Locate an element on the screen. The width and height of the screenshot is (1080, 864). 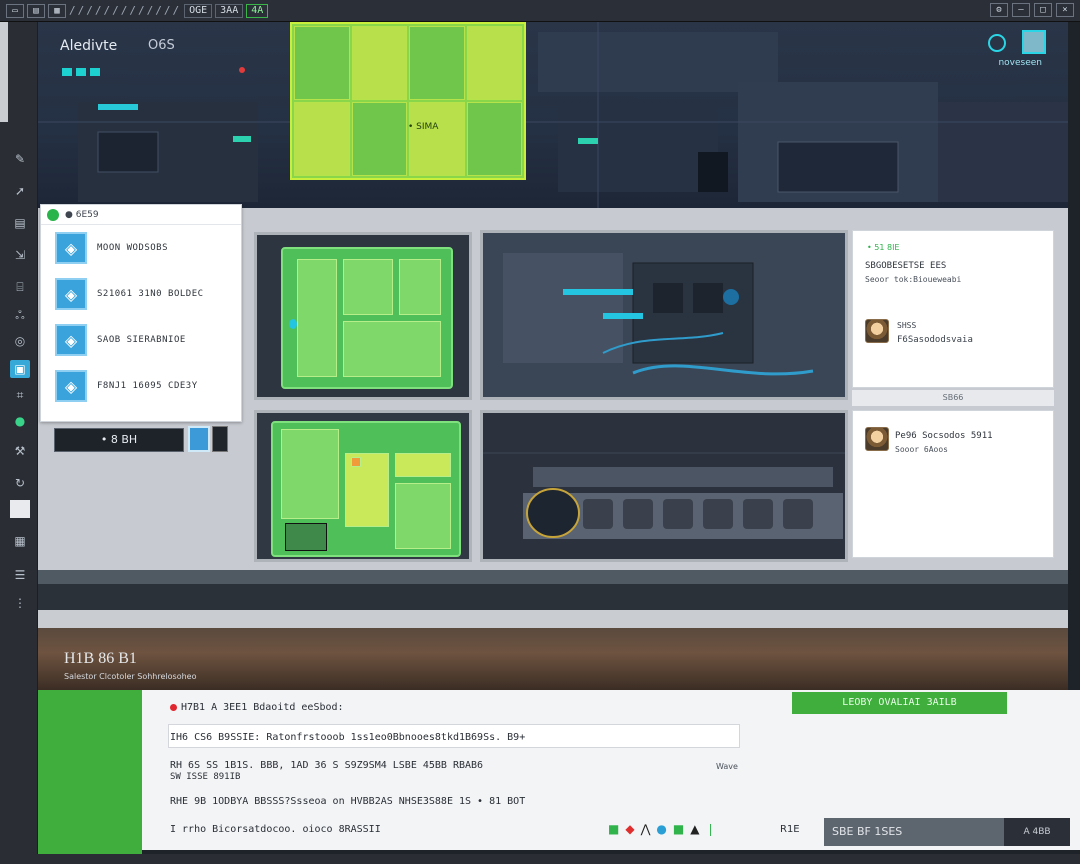
window-menu-button: ▭ is located at coordinates (15, 10).